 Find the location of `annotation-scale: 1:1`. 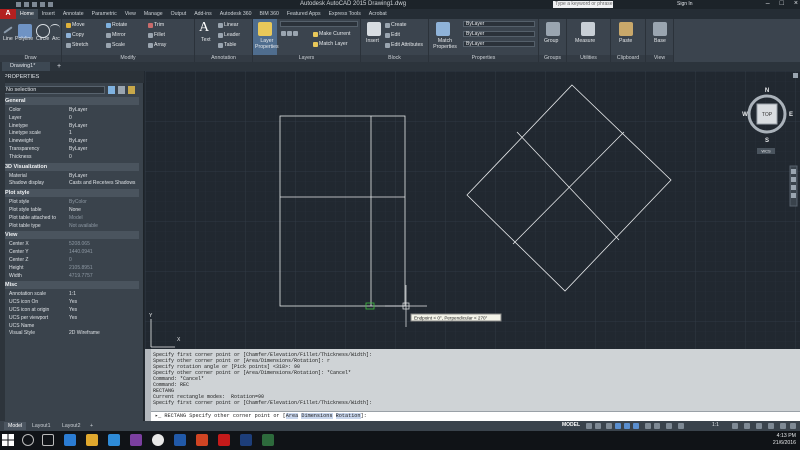

annotation-scale: 1:1 is located at coordinates (715, 425).